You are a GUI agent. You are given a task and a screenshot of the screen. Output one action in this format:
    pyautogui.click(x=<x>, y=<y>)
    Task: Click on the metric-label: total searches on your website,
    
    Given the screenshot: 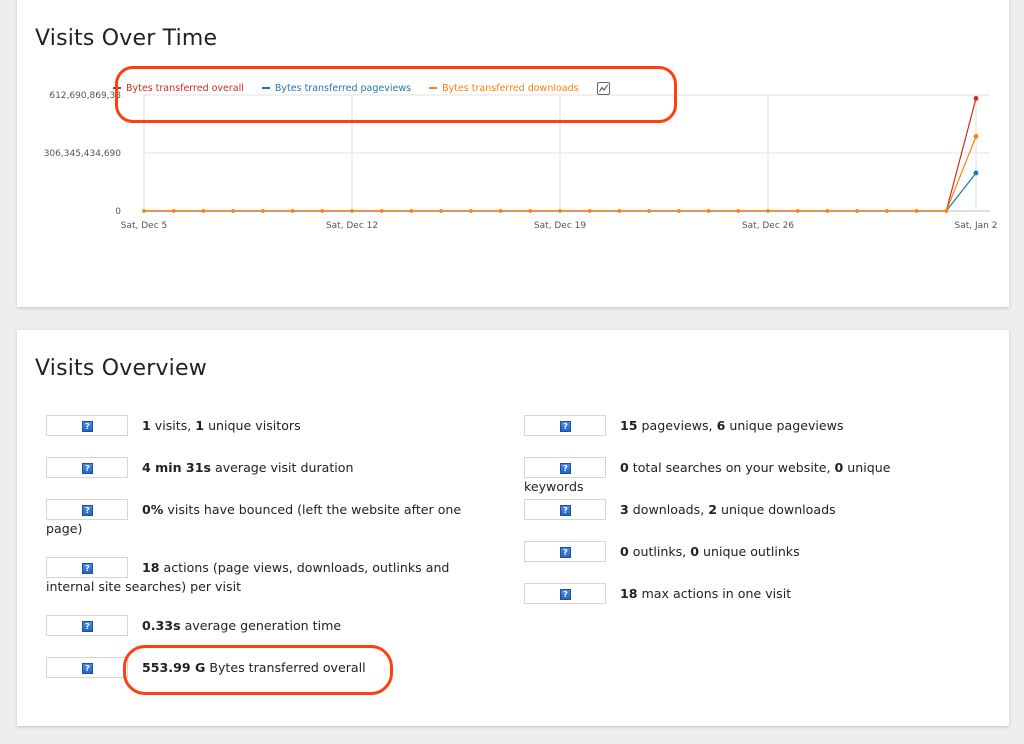 What is the action you would take?
    pyautogui.click(x=731, y=467)
    